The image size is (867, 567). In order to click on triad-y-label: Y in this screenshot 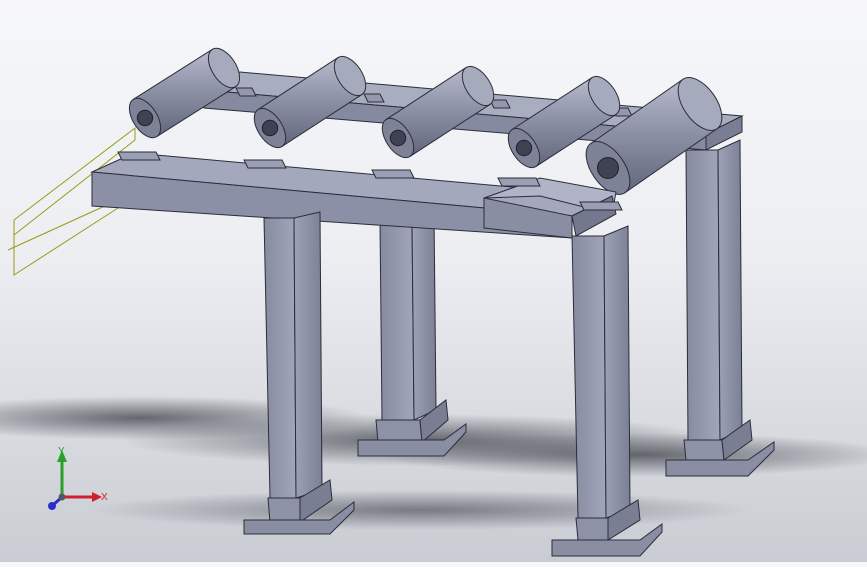, I will do `click(61, 451)`.